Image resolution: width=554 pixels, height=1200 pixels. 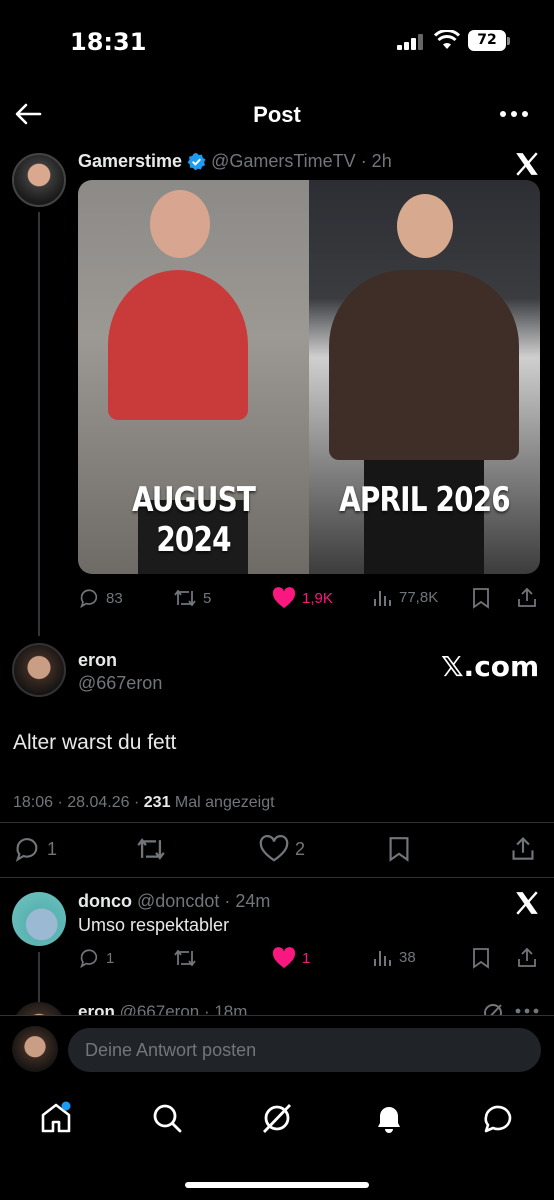 What do you see at coordinates (277, 40) in the screenshot?
I see `status-bar: 18:31 72` at bounding box center [277, 40].